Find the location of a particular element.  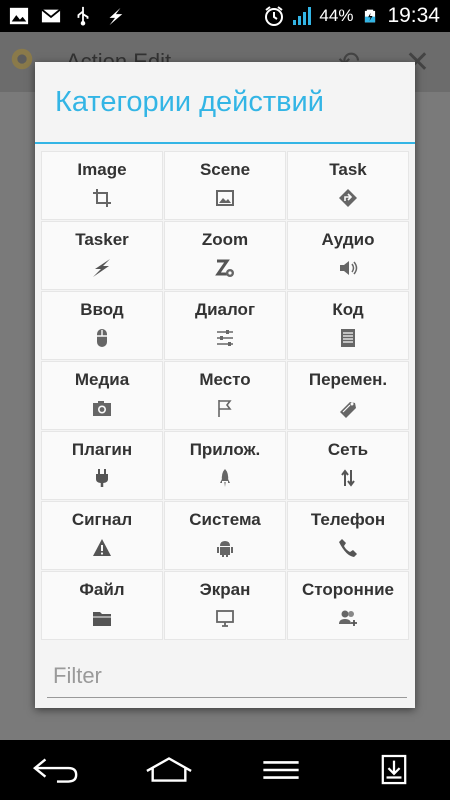

category-label: Диалог is located at coordinates (225, 309).